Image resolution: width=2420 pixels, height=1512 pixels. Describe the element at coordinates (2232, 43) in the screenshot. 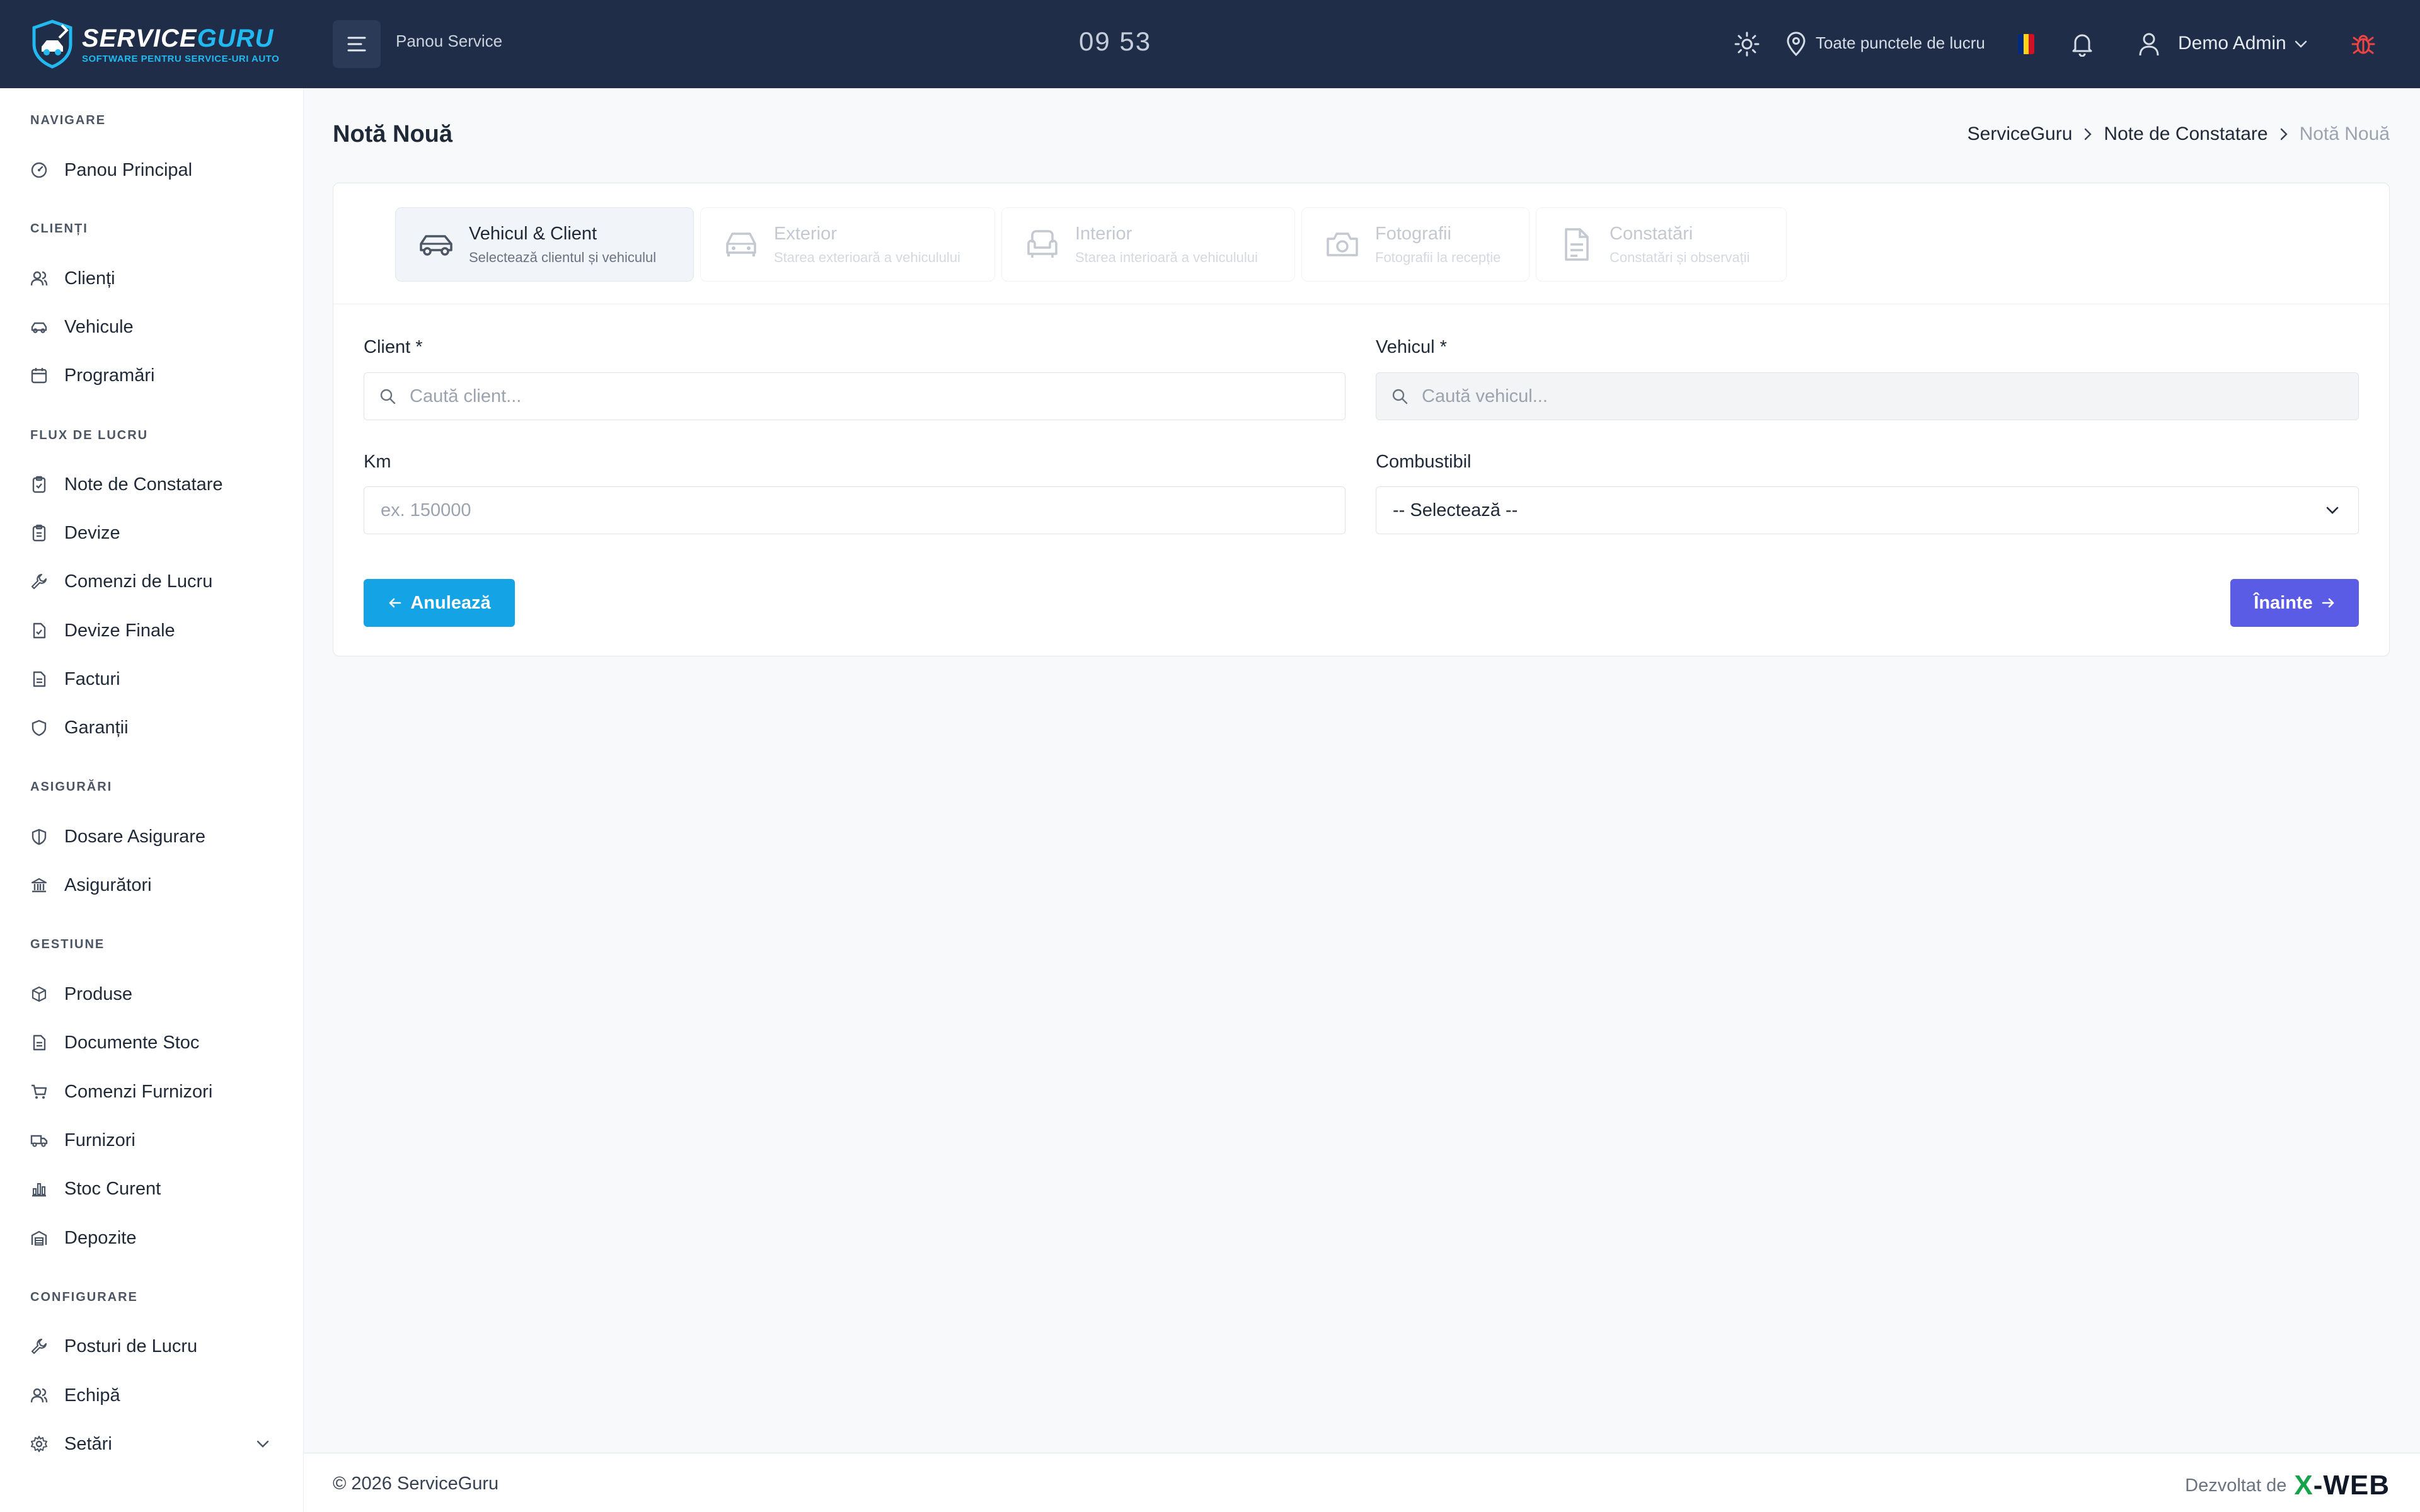

I see `user-menu: Demo Admin` at that location.